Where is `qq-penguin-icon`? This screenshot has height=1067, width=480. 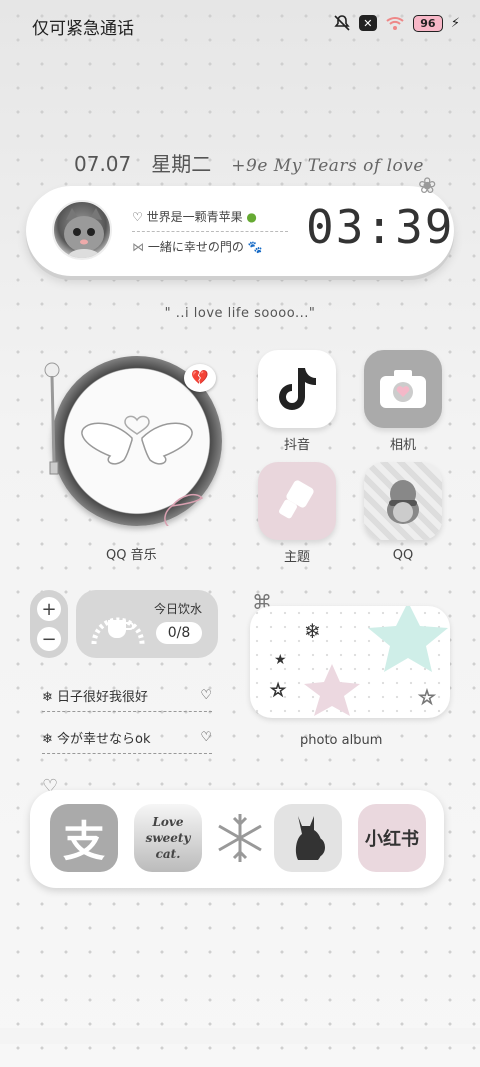
qq-penguin-icon is located at coordinates (403, 501).